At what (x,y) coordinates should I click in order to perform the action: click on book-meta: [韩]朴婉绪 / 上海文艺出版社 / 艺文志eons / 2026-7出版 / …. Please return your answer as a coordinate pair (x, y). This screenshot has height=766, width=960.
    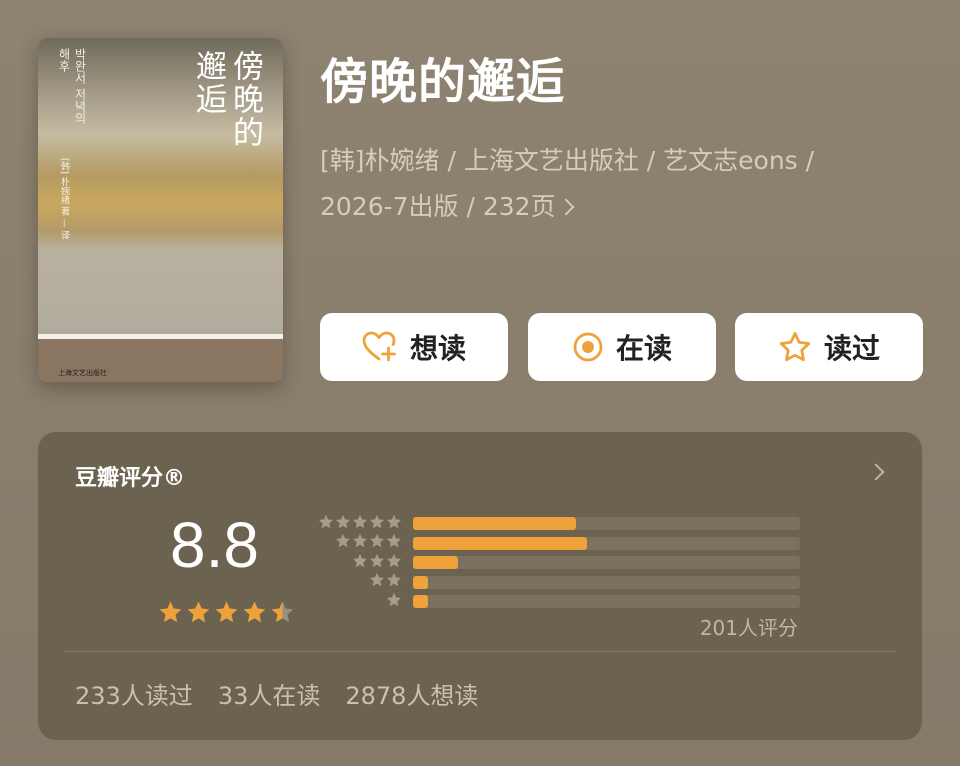
    Looking at the image, I should click on (600, 184).